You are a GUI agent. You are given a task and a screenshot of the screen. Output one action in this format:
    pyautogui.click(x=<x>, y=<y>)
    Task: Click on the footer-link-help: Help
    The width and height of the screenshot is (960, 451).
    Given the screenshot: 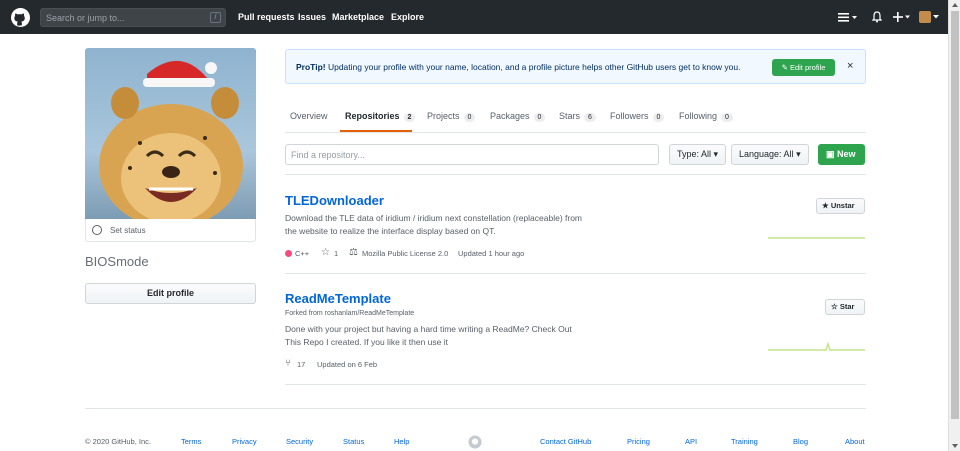 What is the action you would take?
    pyautogui.click(x=401, y=441)
    